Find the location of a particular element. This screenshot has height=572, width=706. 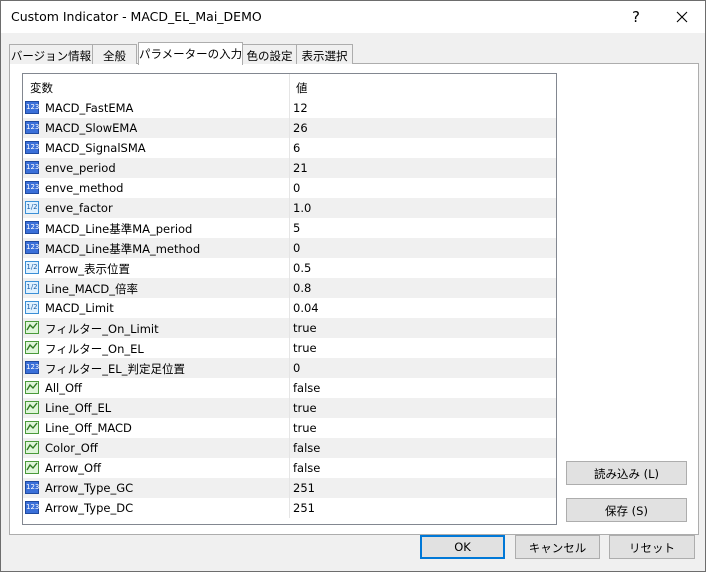

parameter-value: 5 is located at coordinates (296, 228).